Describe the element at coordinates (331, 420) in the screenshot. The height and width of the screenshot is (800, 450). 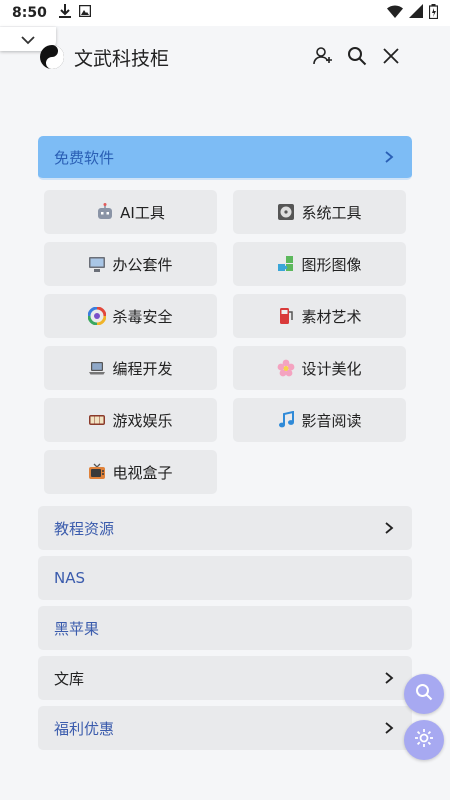
I see `subcategory-label: 影音阅读` at that location.